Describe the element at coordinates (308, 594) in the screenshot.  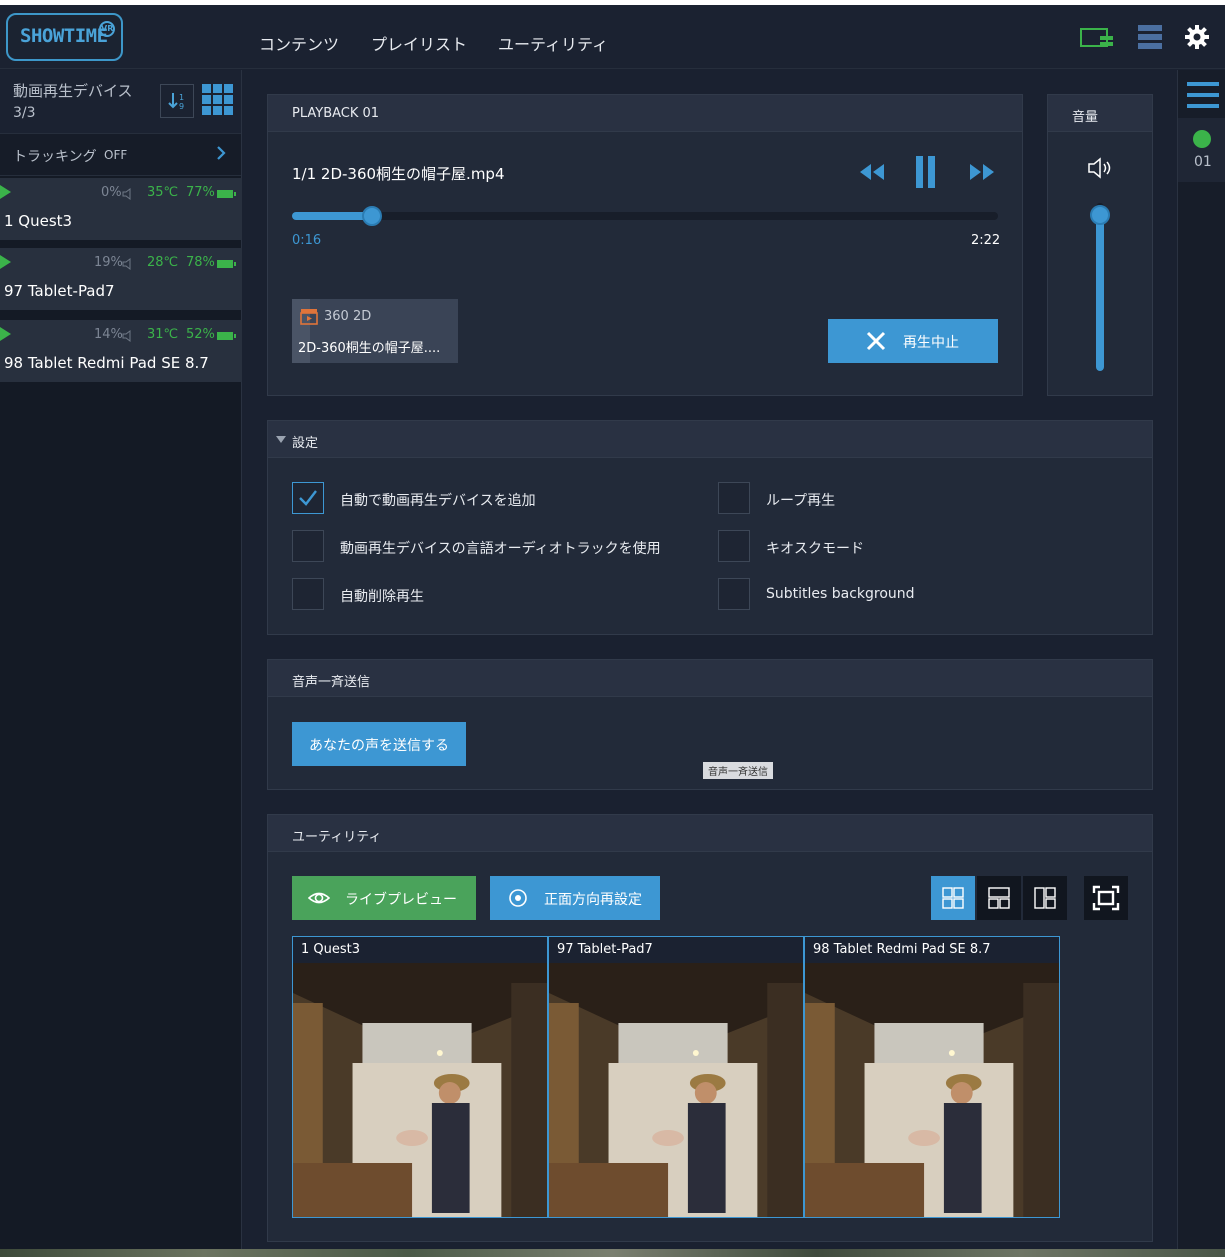
I see `auto-delete-playback-checkbox` at that location.